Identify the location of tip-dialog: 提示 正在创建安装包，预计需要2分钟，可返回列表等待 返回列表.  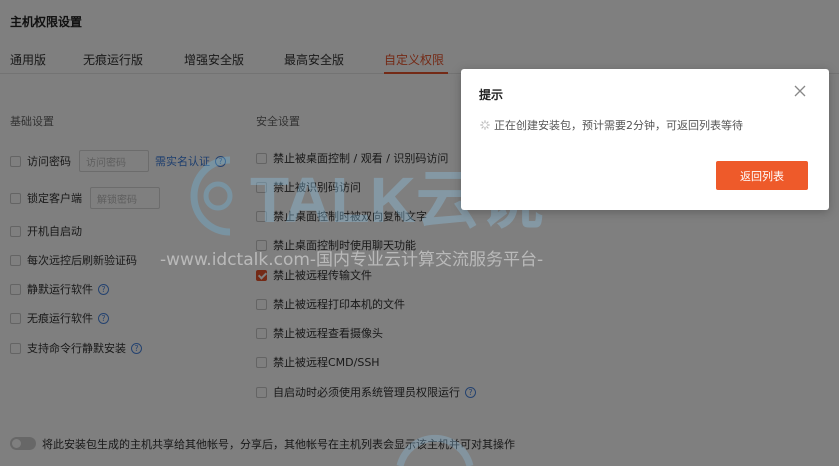
(645, 139).